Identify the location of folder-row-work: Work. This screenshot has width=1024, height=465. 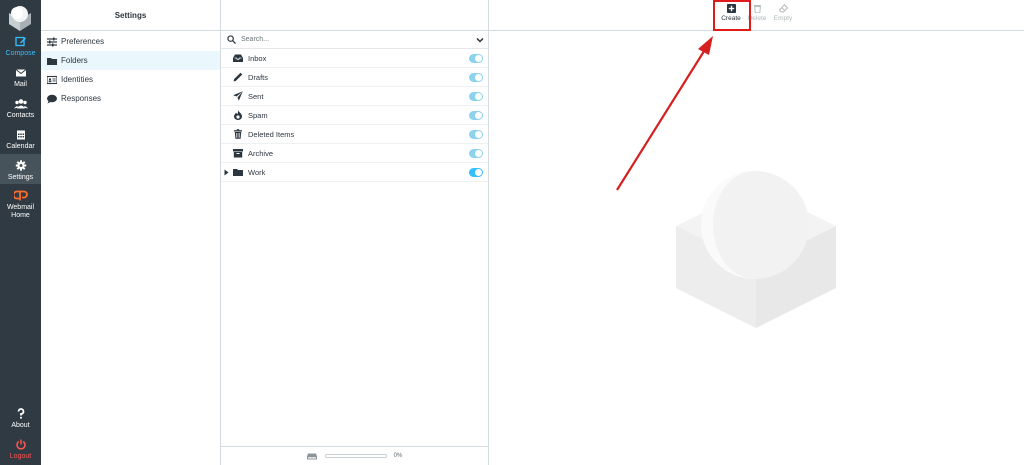
(354, 172).